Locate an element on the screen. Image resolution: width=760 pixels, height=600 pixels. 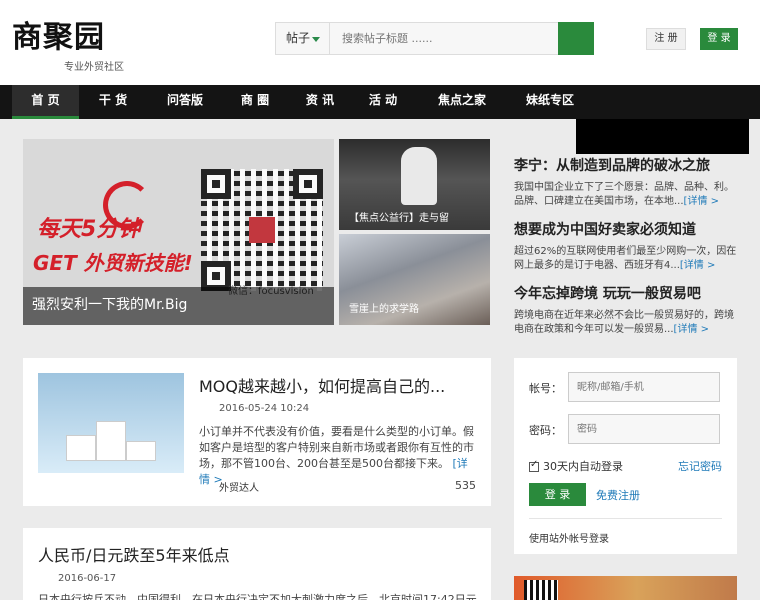
remember-me: 30天内自动登录 is located at coordinates (576, 466).